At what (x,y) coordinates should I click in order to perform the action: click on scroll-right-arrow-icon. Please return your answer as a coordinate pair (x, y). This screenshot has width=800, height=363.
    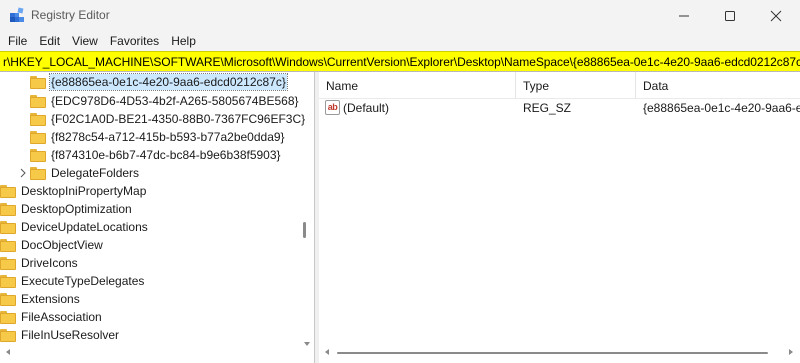
    Looking at the image, I should click on (791, 352).